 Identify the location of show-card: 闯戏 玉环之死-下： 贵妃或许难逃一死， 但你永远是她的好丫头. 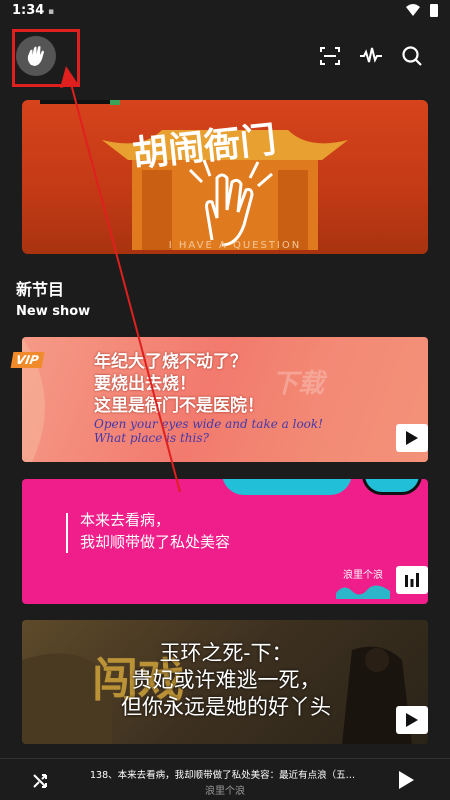
(225, 682).